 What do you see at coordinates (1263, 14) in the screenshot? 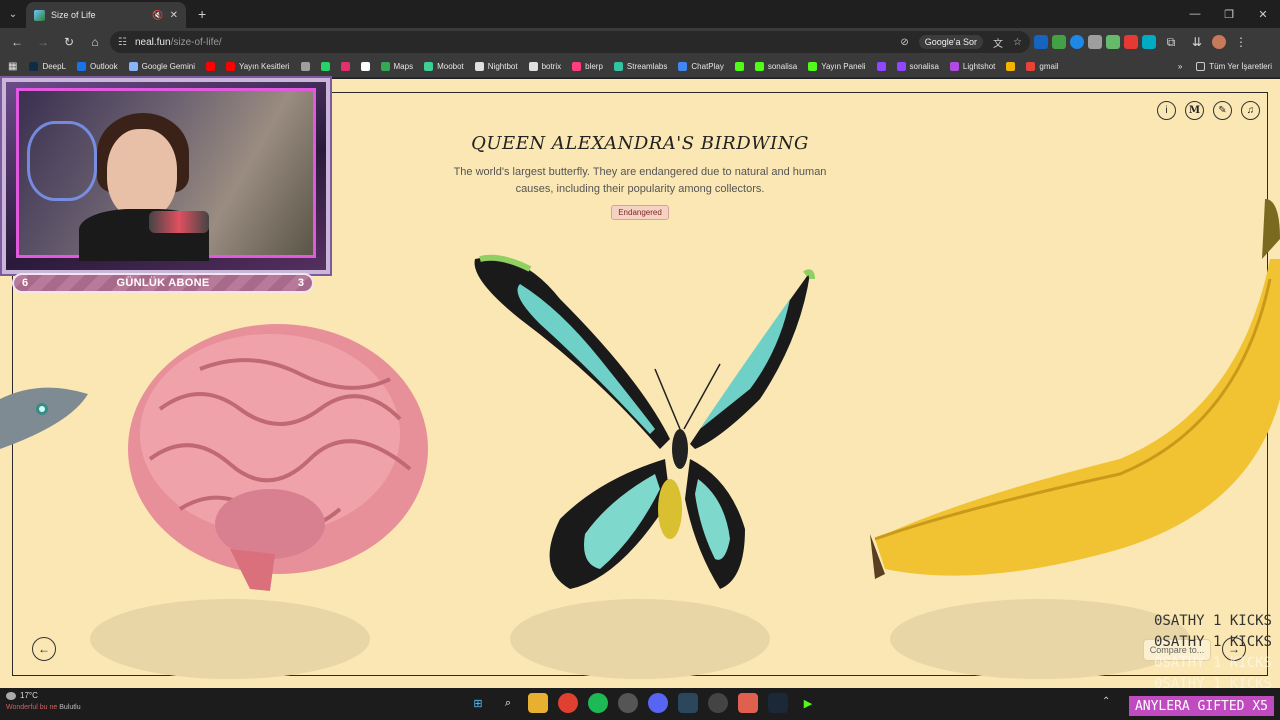
I see `close-window-icon: ✕` at bounding box center [1263, 14].